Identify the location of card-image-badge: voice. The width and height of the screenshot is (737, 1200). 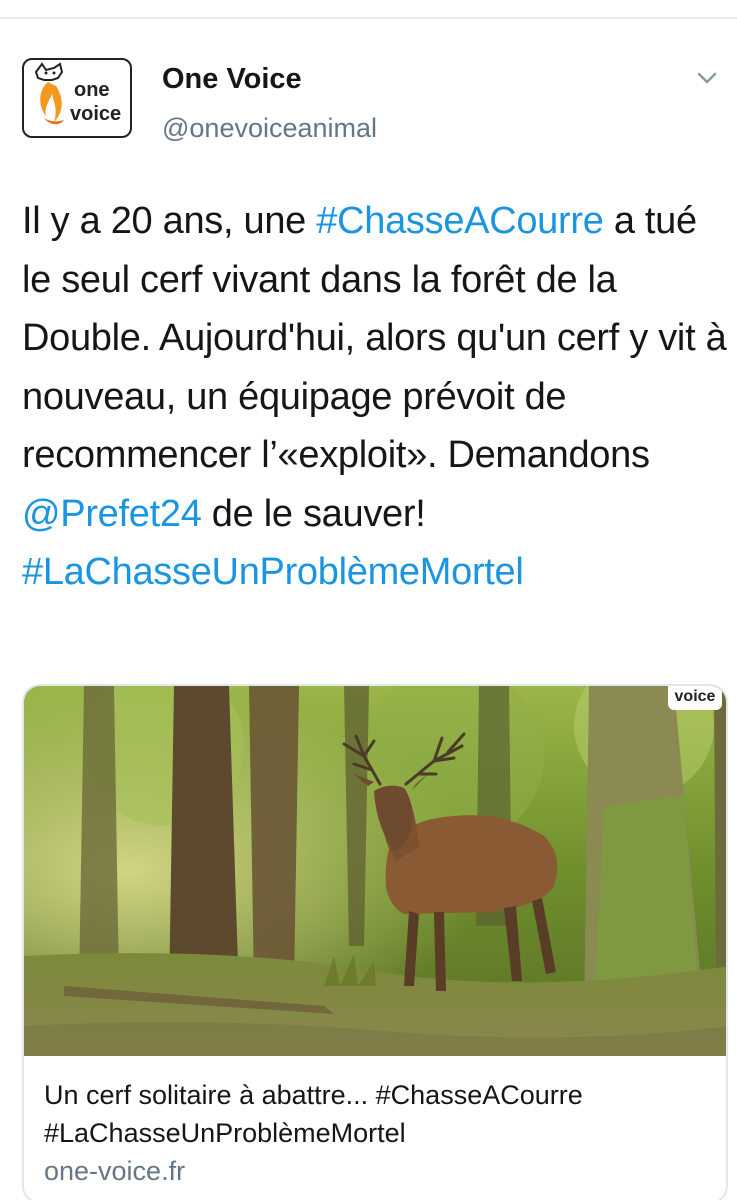
(695, 698).